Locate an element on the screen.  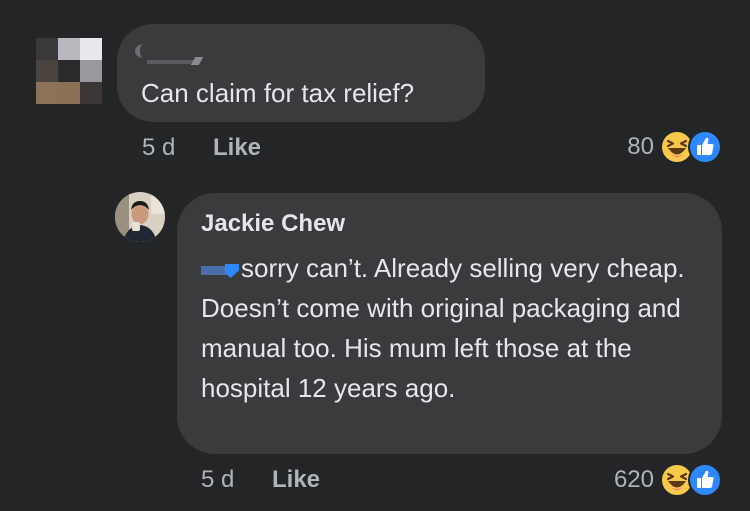
reply-timestamp: 5 d is located at coordinates (217, 480).